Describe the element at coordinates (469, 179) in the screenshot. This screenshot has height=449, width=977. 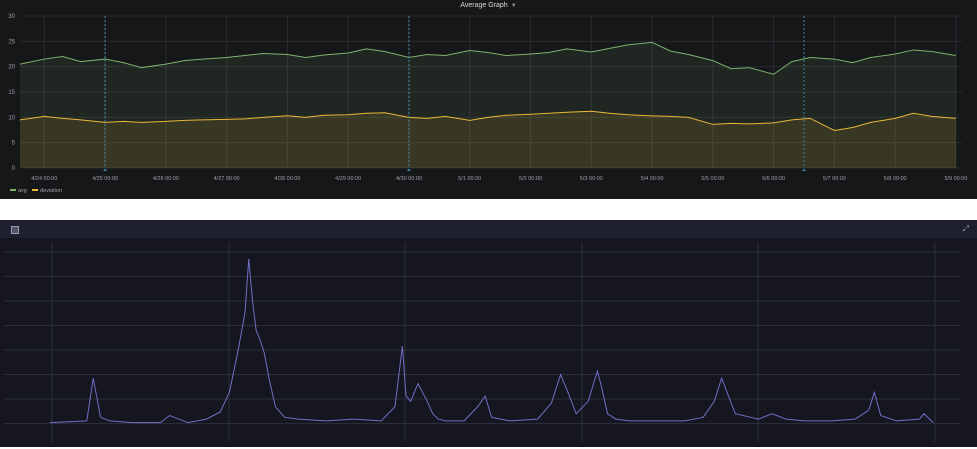
I see `x-tick-label: 5/1 00:00` at that location.